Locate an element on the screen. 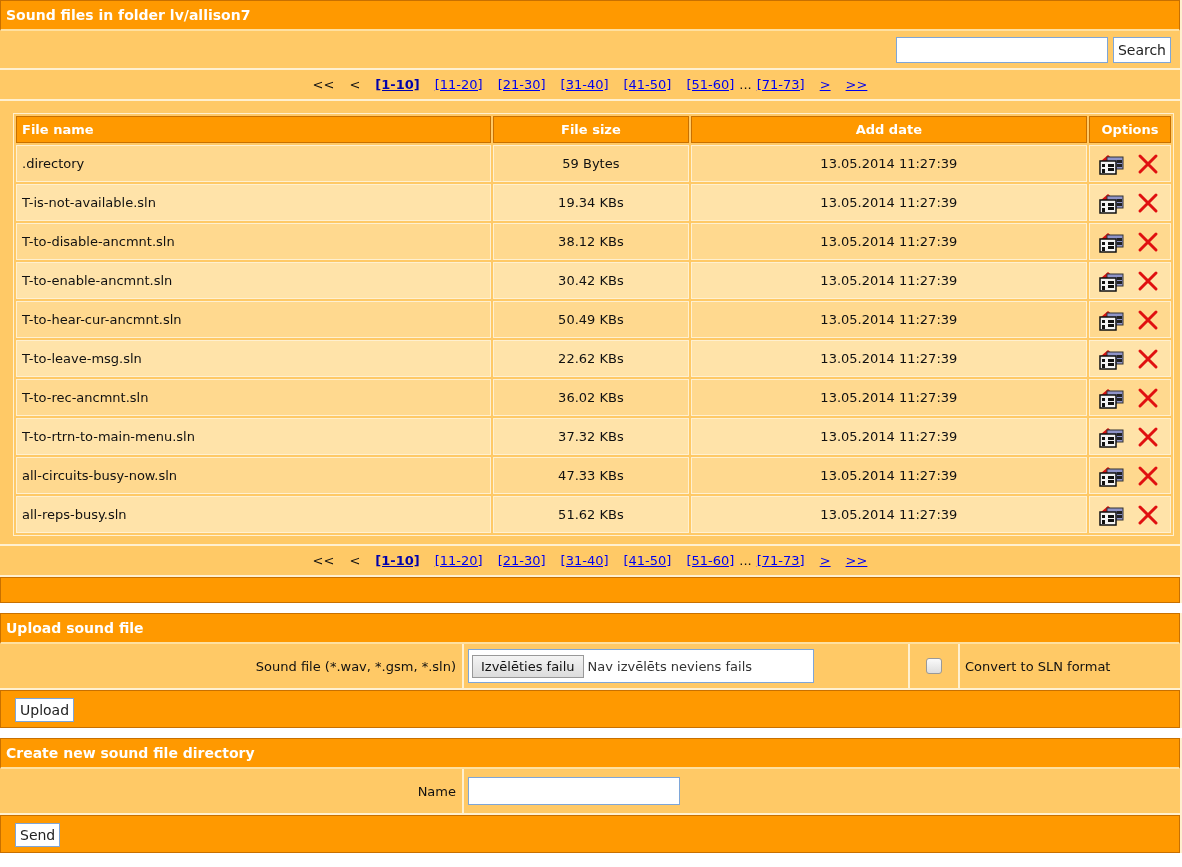 The height and width of the screenshot is (867, 1182). file-size-cell: 47.33 KBs is located at coordinates (591, 475).